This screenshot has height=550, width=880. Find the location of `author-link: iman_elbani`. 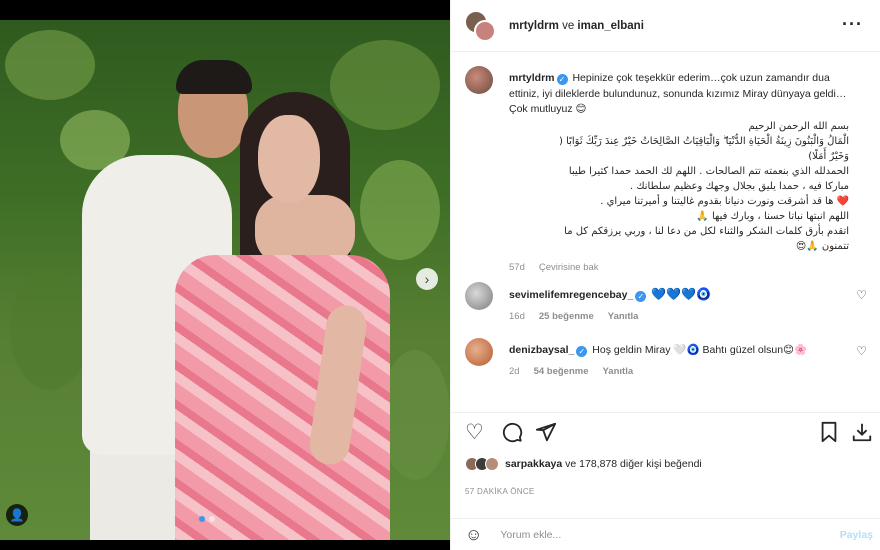

author-link: iman_elbani is located at coordinates (610, 26).